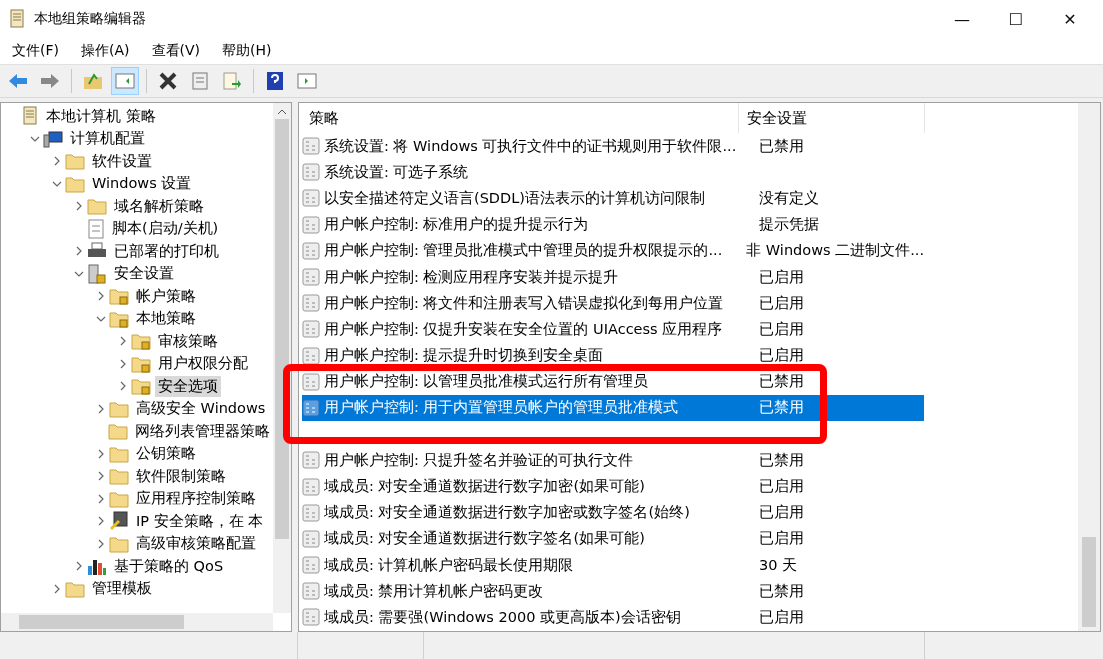 This screenshot has width=1103, height=659. Describe the element at coordinates (159, 206) in the screenshot. I see `tree-item: 域名解析策略` at that location.